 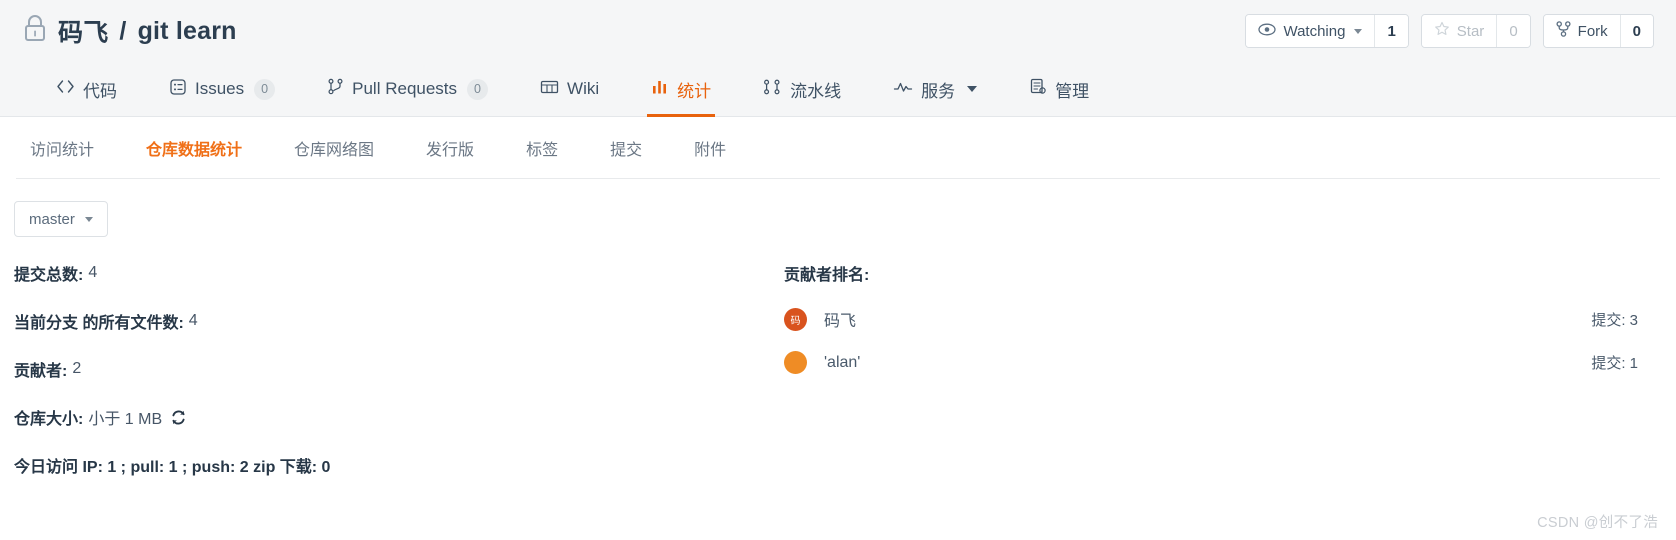 I want to click on nav-label-pull-requests: Pull Requests, so click(x=405, y=88).